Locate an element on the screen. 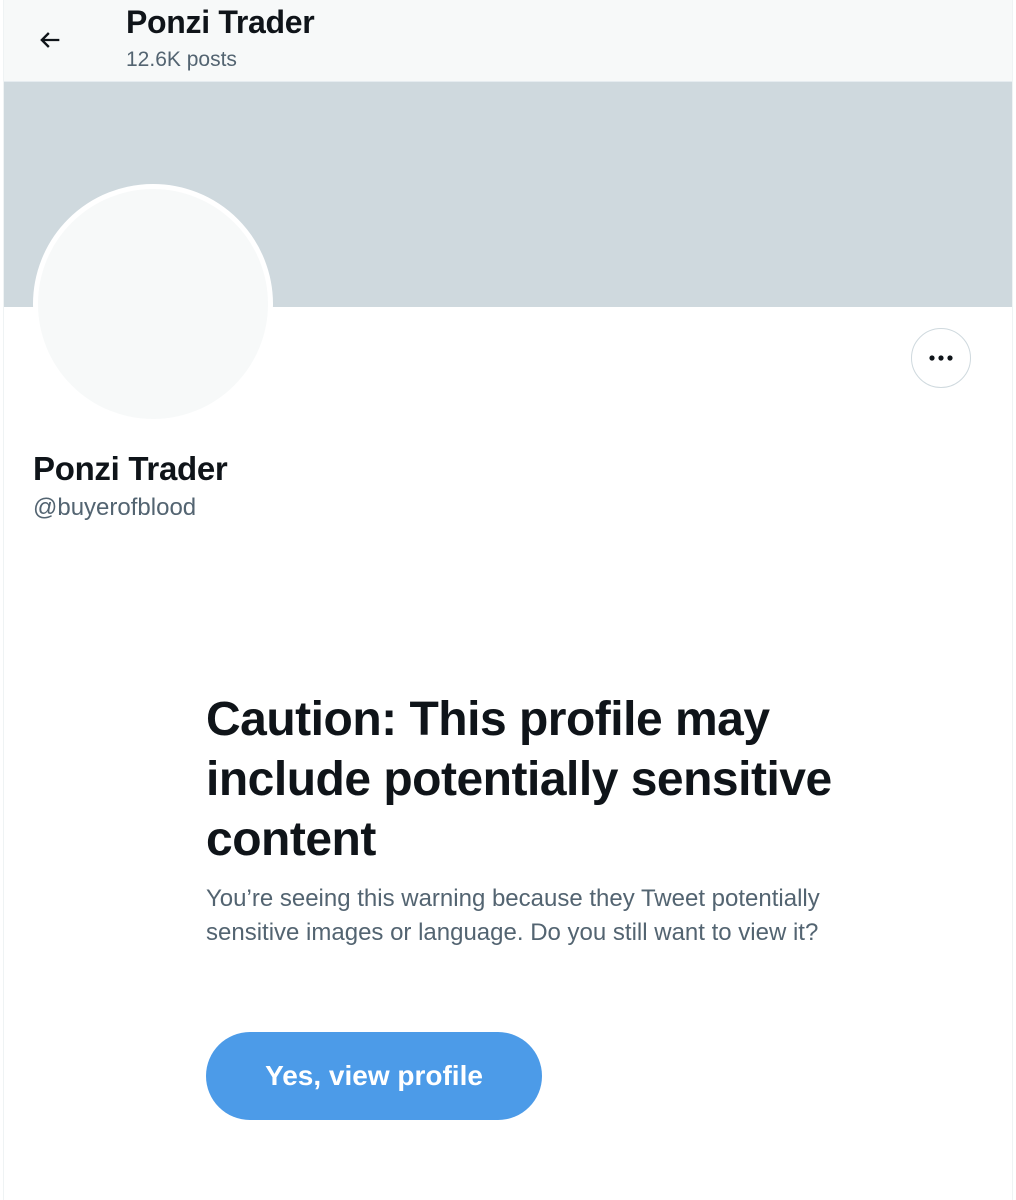 The image size is (1016, 1200). top-header-bar: Ponzi Trader 12.6K posts is located at coordinates (508, 41).